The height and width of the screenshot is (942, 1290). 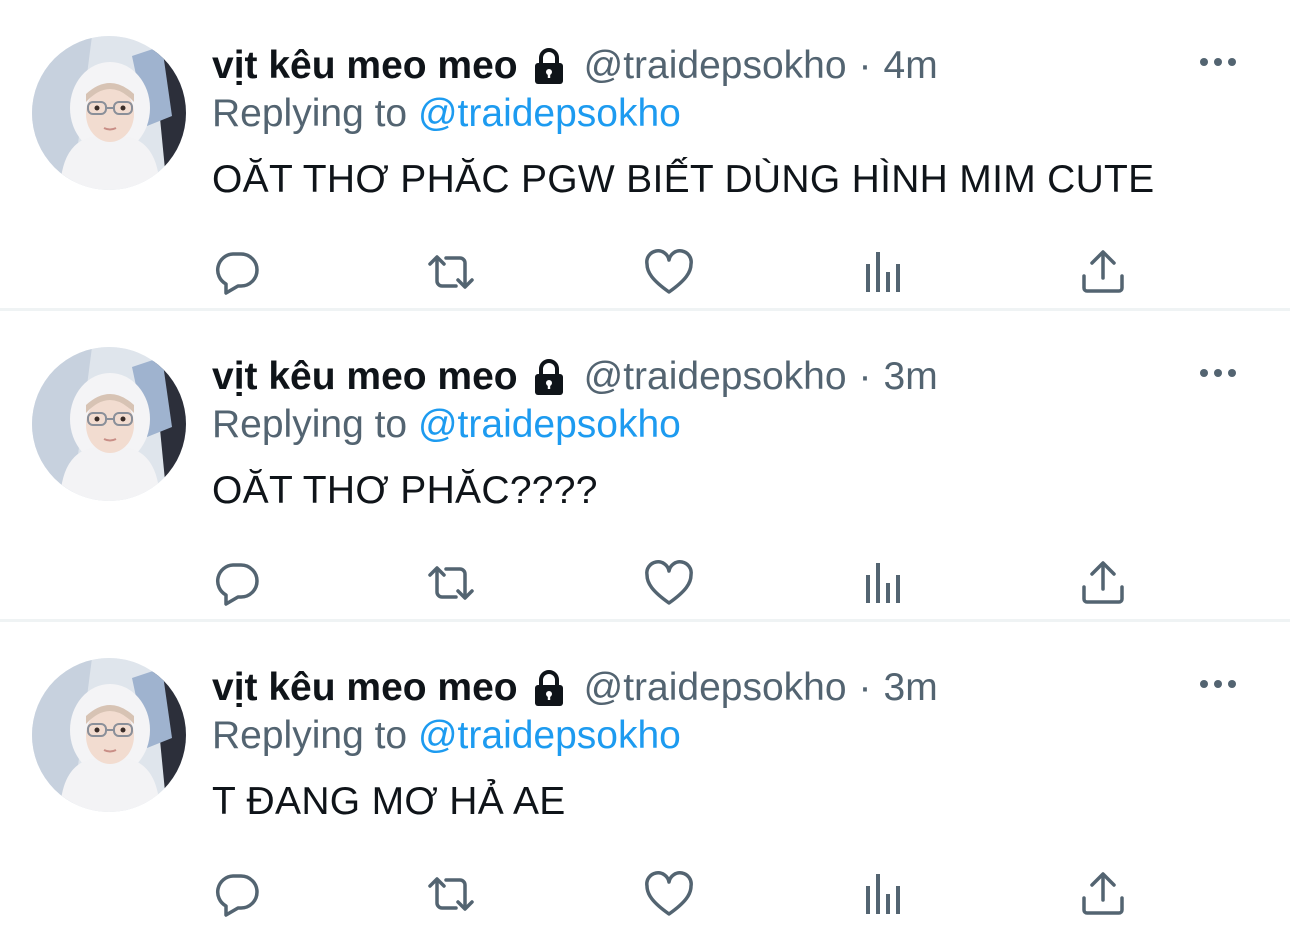 What do you see at coordinates (911, 66) in the screenshot?
I see `timestamp: 4m` at bounding box center [911, 66].